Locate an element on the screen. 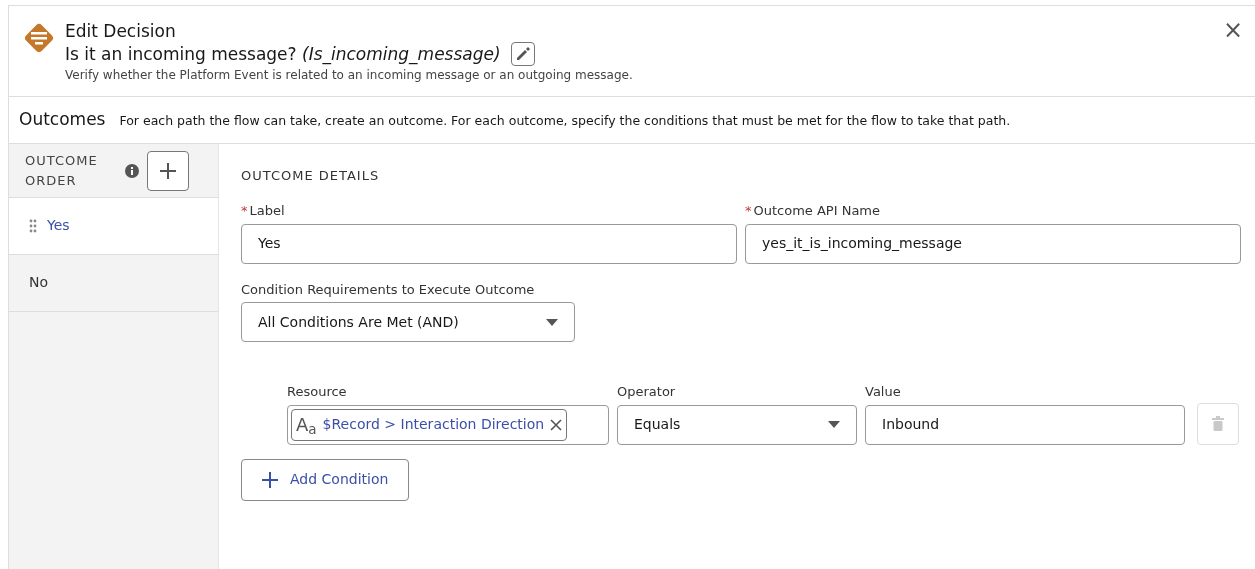 This screenshot has height=569, width=1255. add-condition-button: Add Condition is located at coordinates (325, 479).